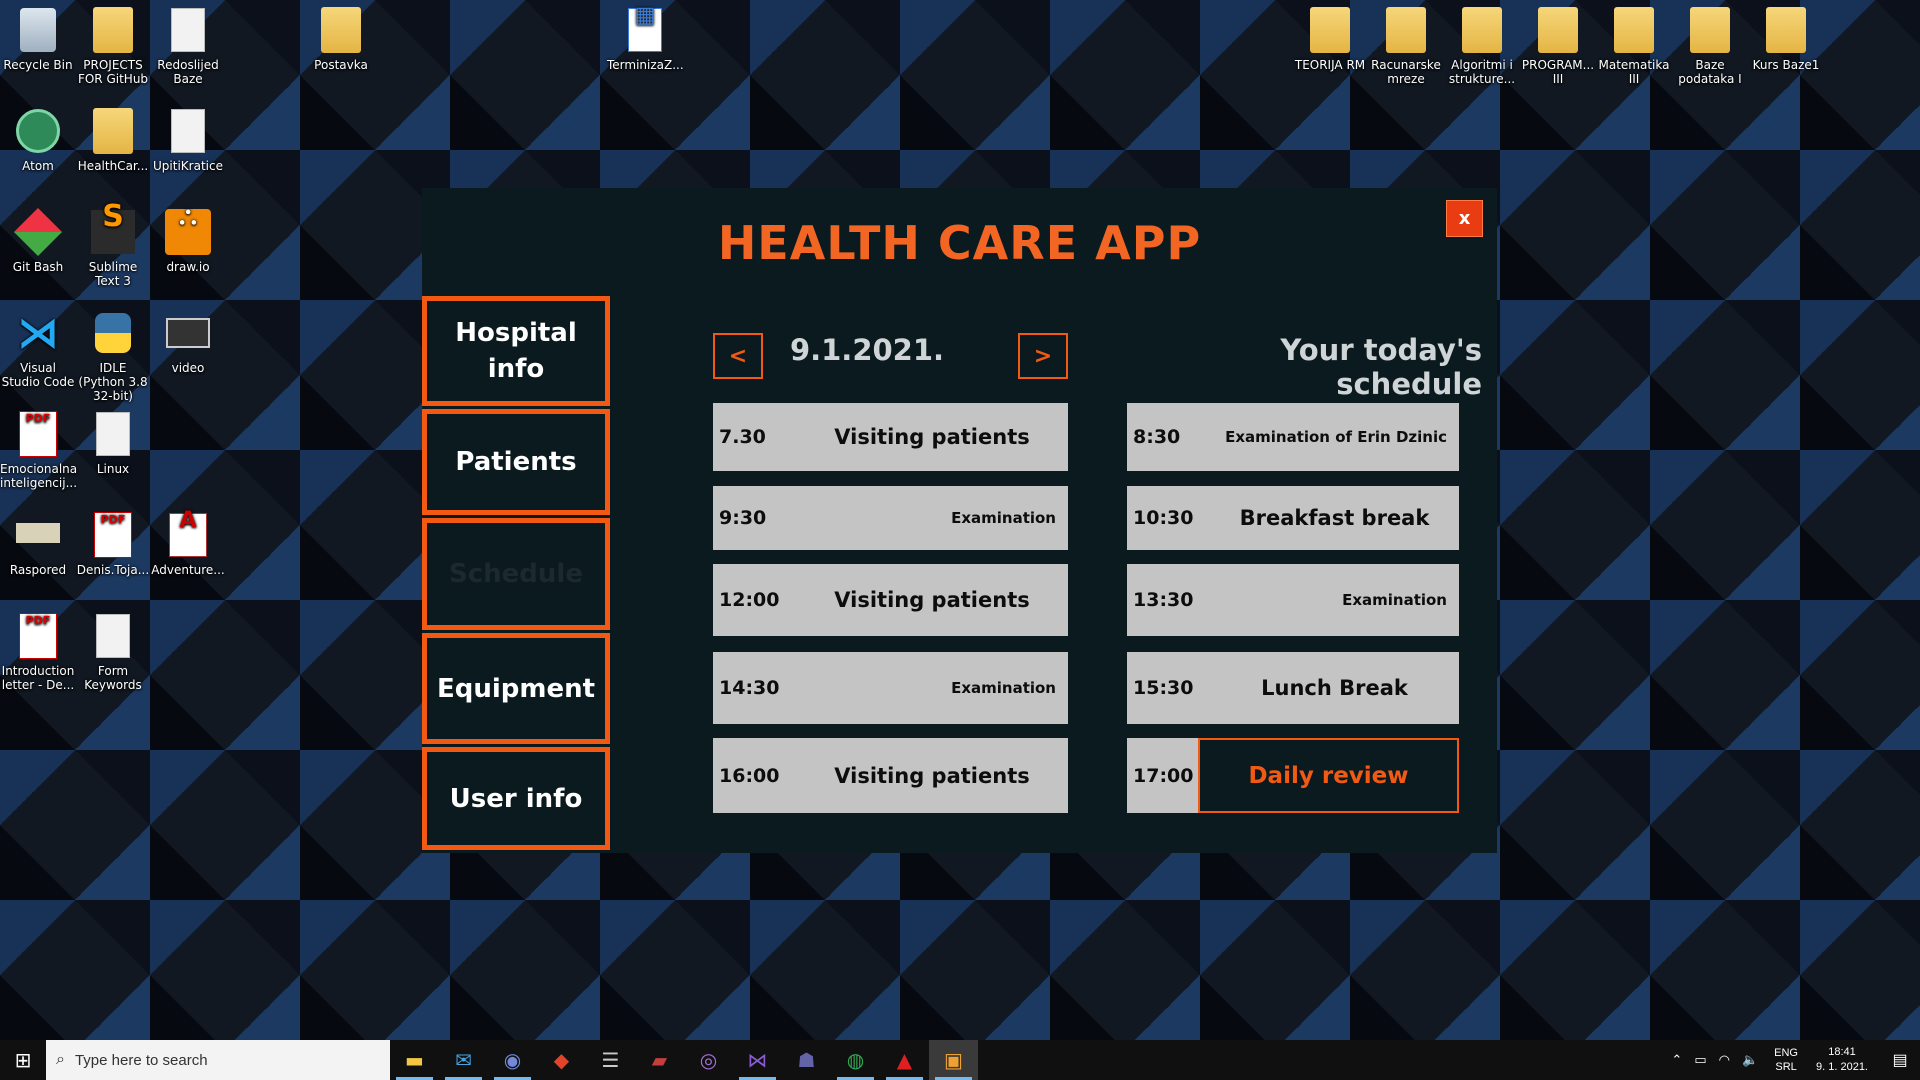 Image resolution: width=1920 pixels, height=1080 pixels. I want to click on desktop-icon-video: video, so click(188, 342).